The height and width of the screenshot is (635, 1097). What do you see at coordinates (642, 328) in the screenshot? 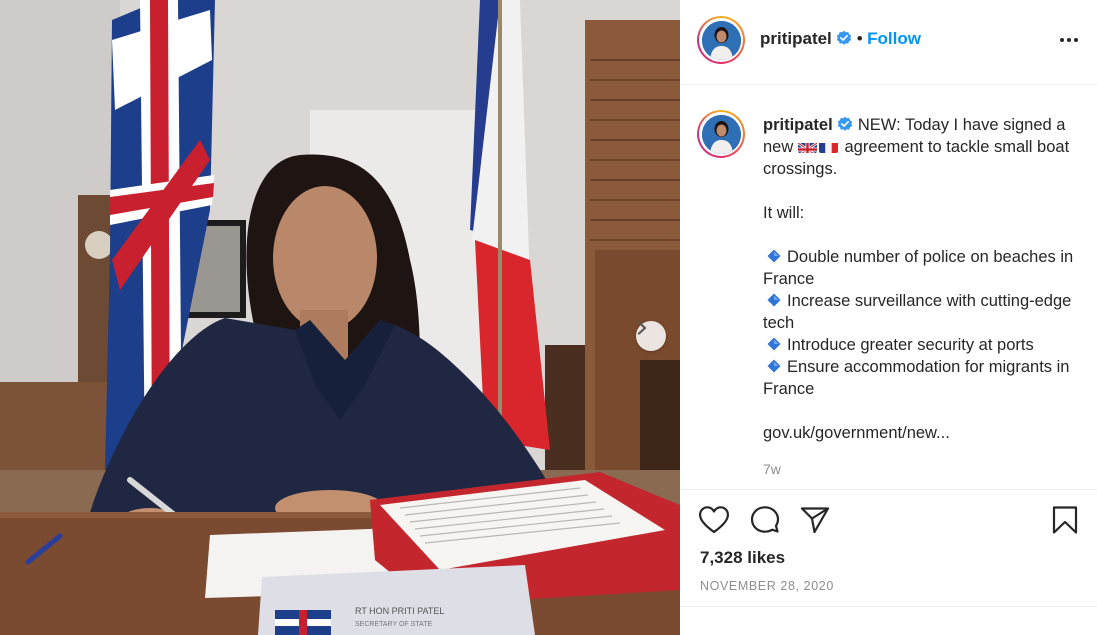
I see `next-arrow-icon` at bounding box center [642, 328].